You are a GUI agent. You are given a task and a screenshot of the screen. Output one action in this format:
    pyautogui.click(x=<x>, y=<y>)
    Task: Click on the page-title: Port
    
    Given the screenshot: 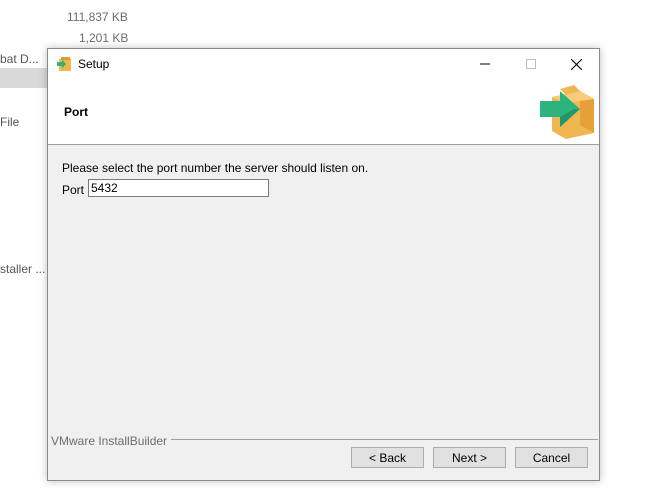 What is the action you would take?
    pyautogui.click(x=76, y=112)
    